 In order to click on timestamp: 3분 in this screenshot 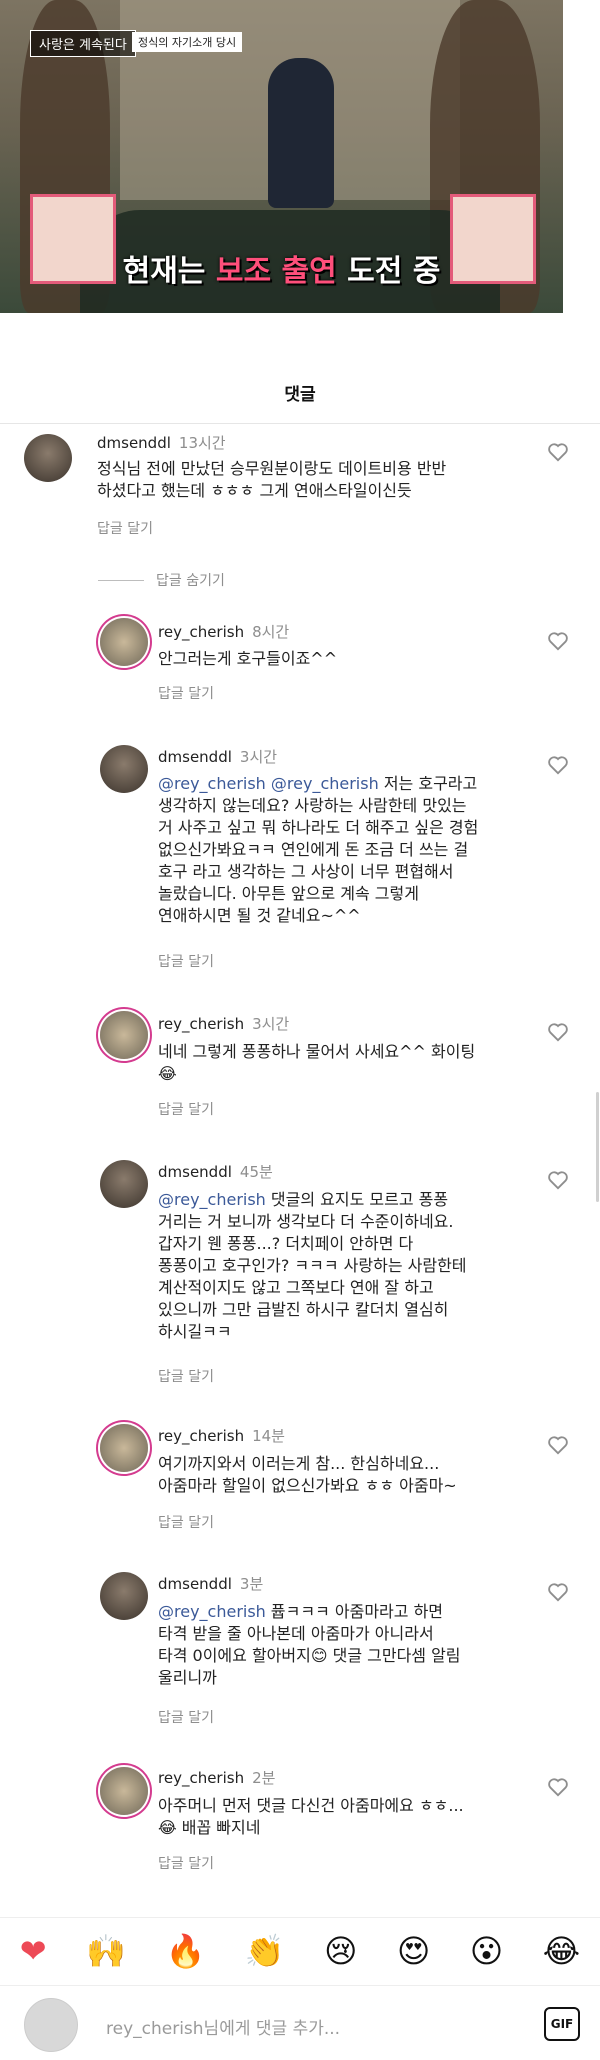, I will do `click(251, 1584)`.